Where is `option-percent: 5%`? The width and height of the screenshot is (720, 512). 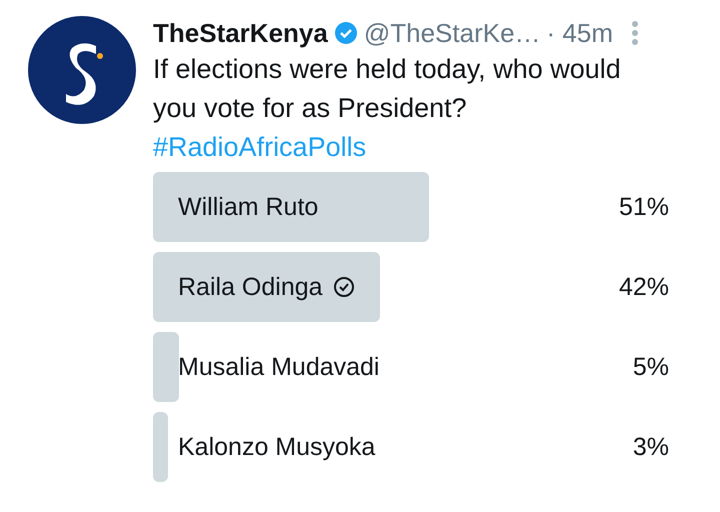
option-percent: 5% is located at coordinates (650, 367).